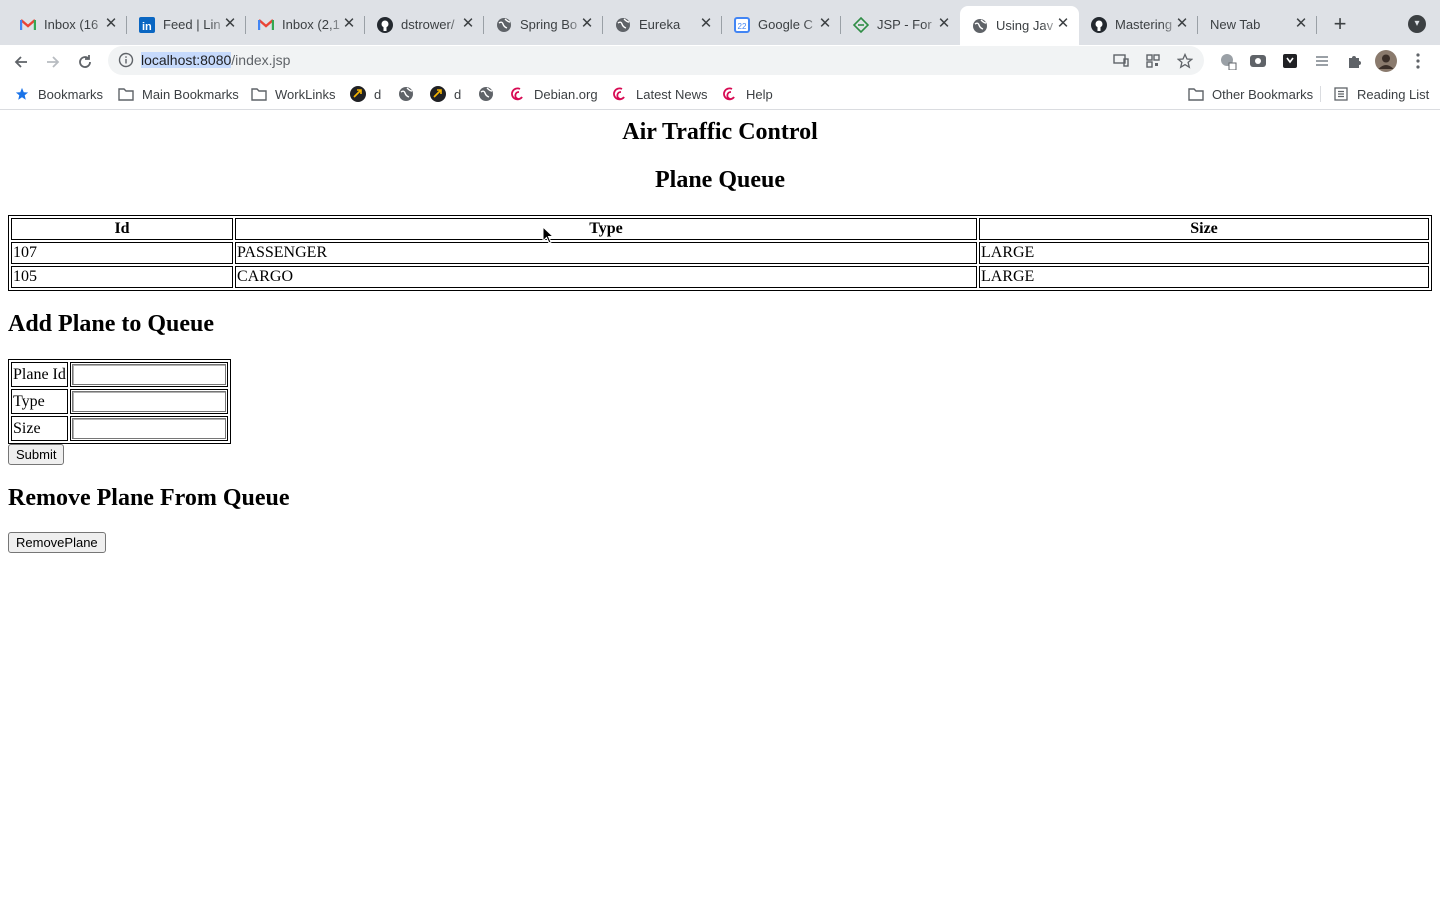  Describe the element at coordinates (39, 401) in the screenshot. I see `field-label: Type` at that location.